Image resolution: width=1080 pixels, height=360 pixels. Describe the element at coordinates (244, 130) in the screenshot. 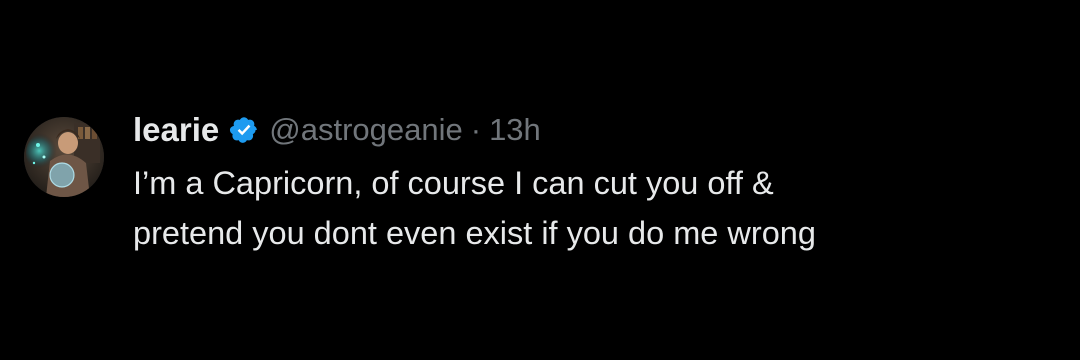

I see `verified-badge-icon` at that location.